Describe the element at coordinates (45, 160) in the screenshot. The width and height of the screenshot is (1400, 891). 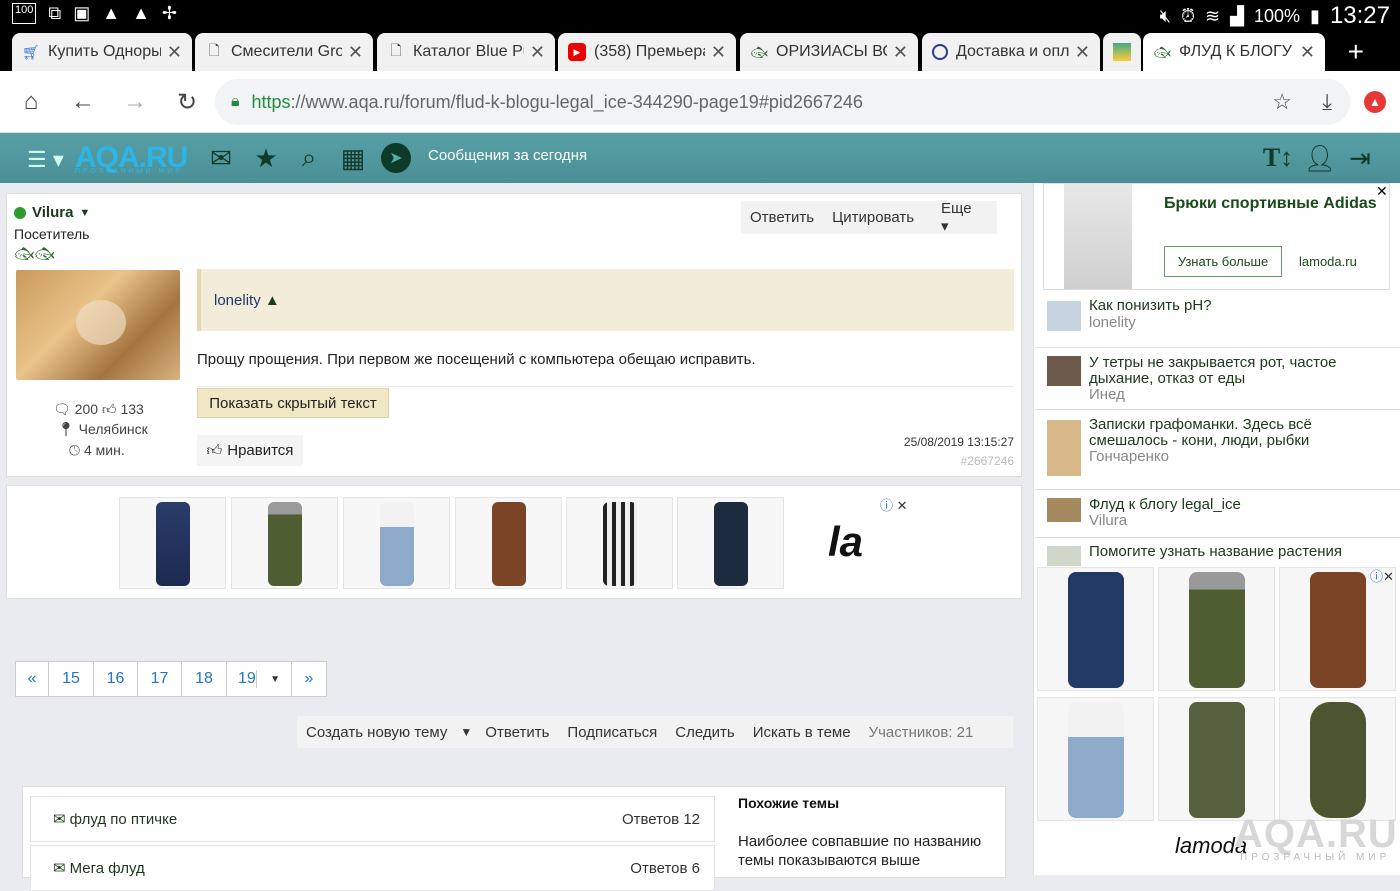
I see `menu-icon: ☰ ▾` at that location.